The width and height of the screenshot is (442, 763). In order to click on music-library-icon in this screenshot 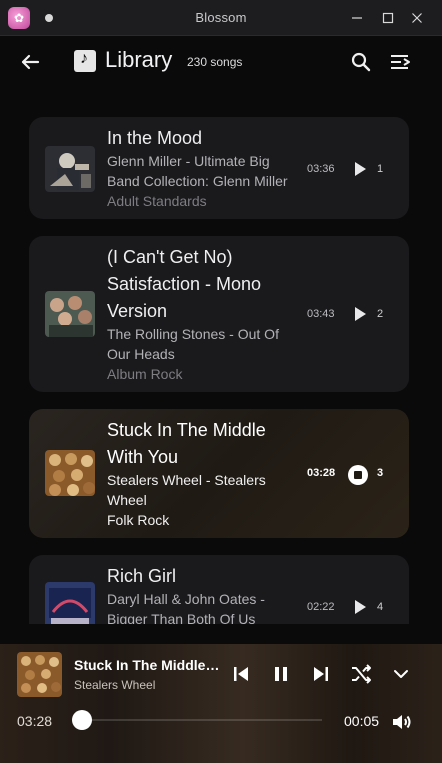, I will do `click(85, 61)`.